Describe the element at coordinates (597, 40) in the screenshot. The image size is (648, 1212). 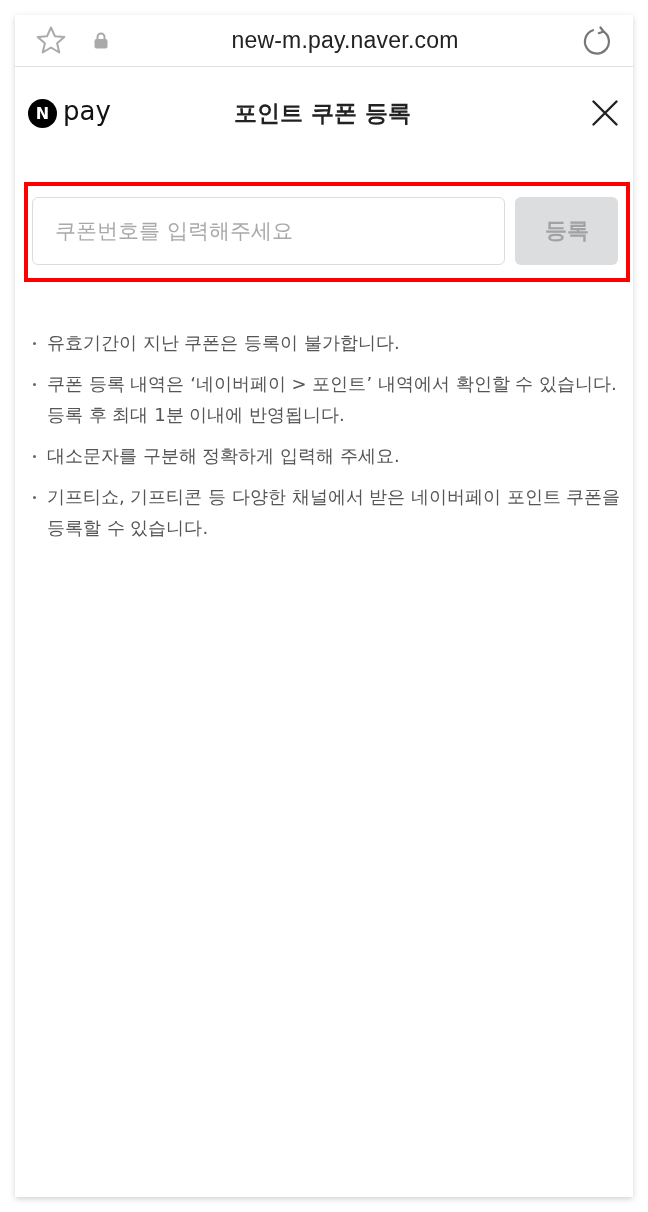
I see `reload-icon` at that location.